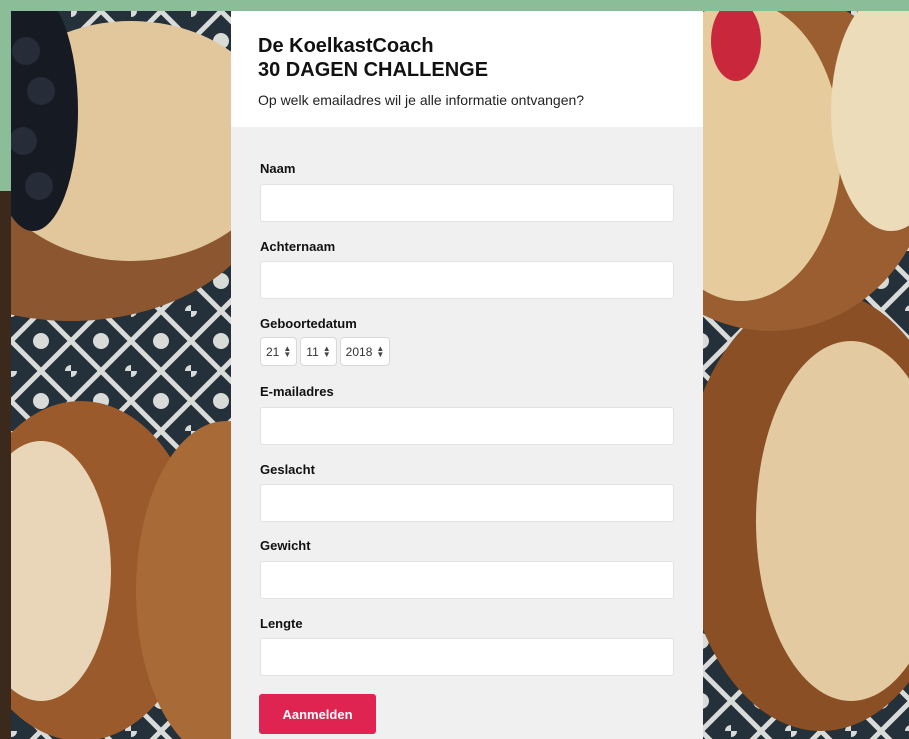  I want to click on geslacht-label: Geslacht, so click(287, 469).